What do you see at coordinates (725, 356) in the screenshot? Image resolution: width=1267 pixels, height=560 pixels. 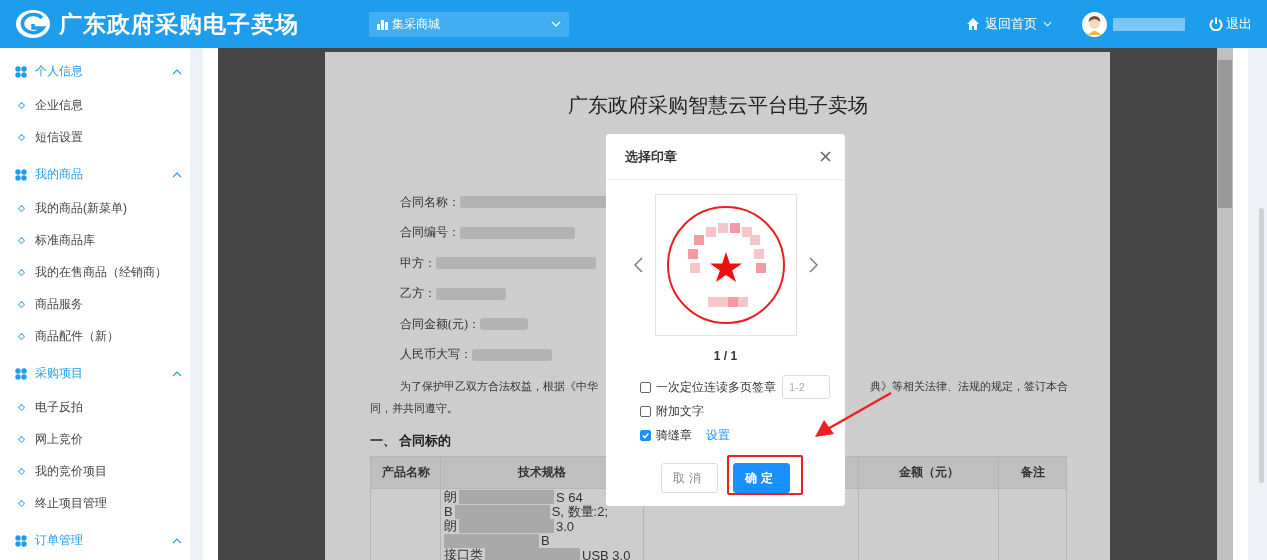 I see `page-counter: 1 / 1` at bounding box center [725, 356].